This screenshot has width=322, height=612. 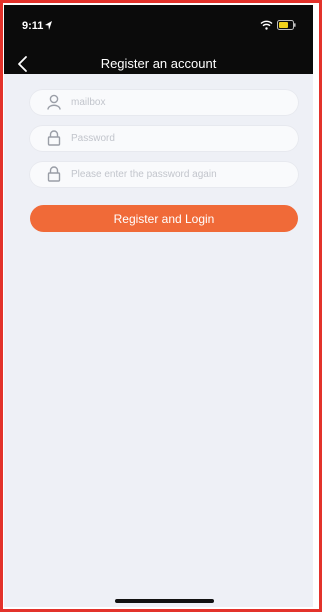 What do you see at coordinates (181, 102) in the screenshot?
I see `mailbox-input` at bounding box center [181, 102].